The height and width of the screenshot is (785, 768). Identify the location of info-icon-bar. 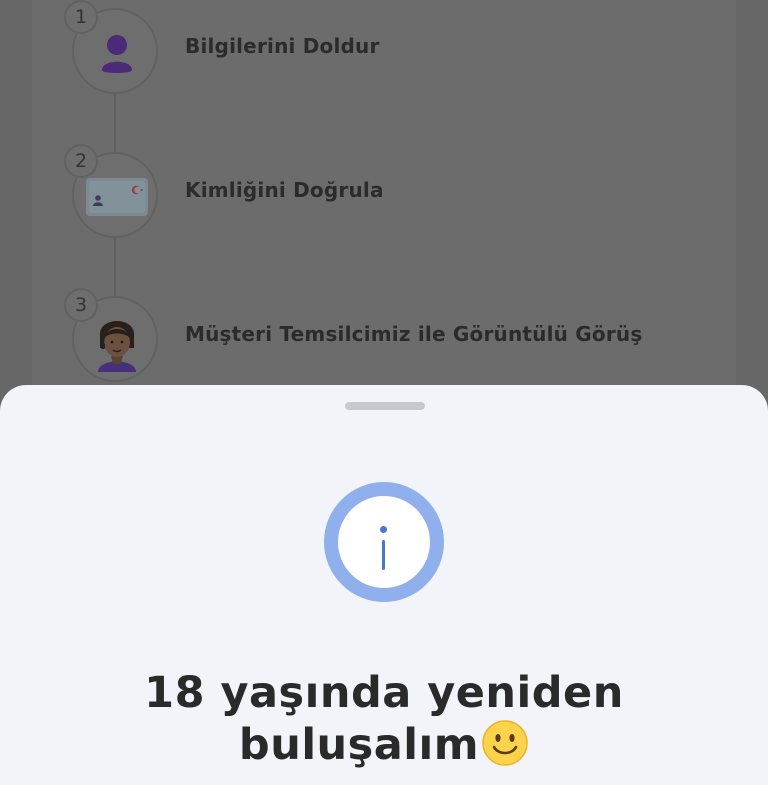
(383, 555).